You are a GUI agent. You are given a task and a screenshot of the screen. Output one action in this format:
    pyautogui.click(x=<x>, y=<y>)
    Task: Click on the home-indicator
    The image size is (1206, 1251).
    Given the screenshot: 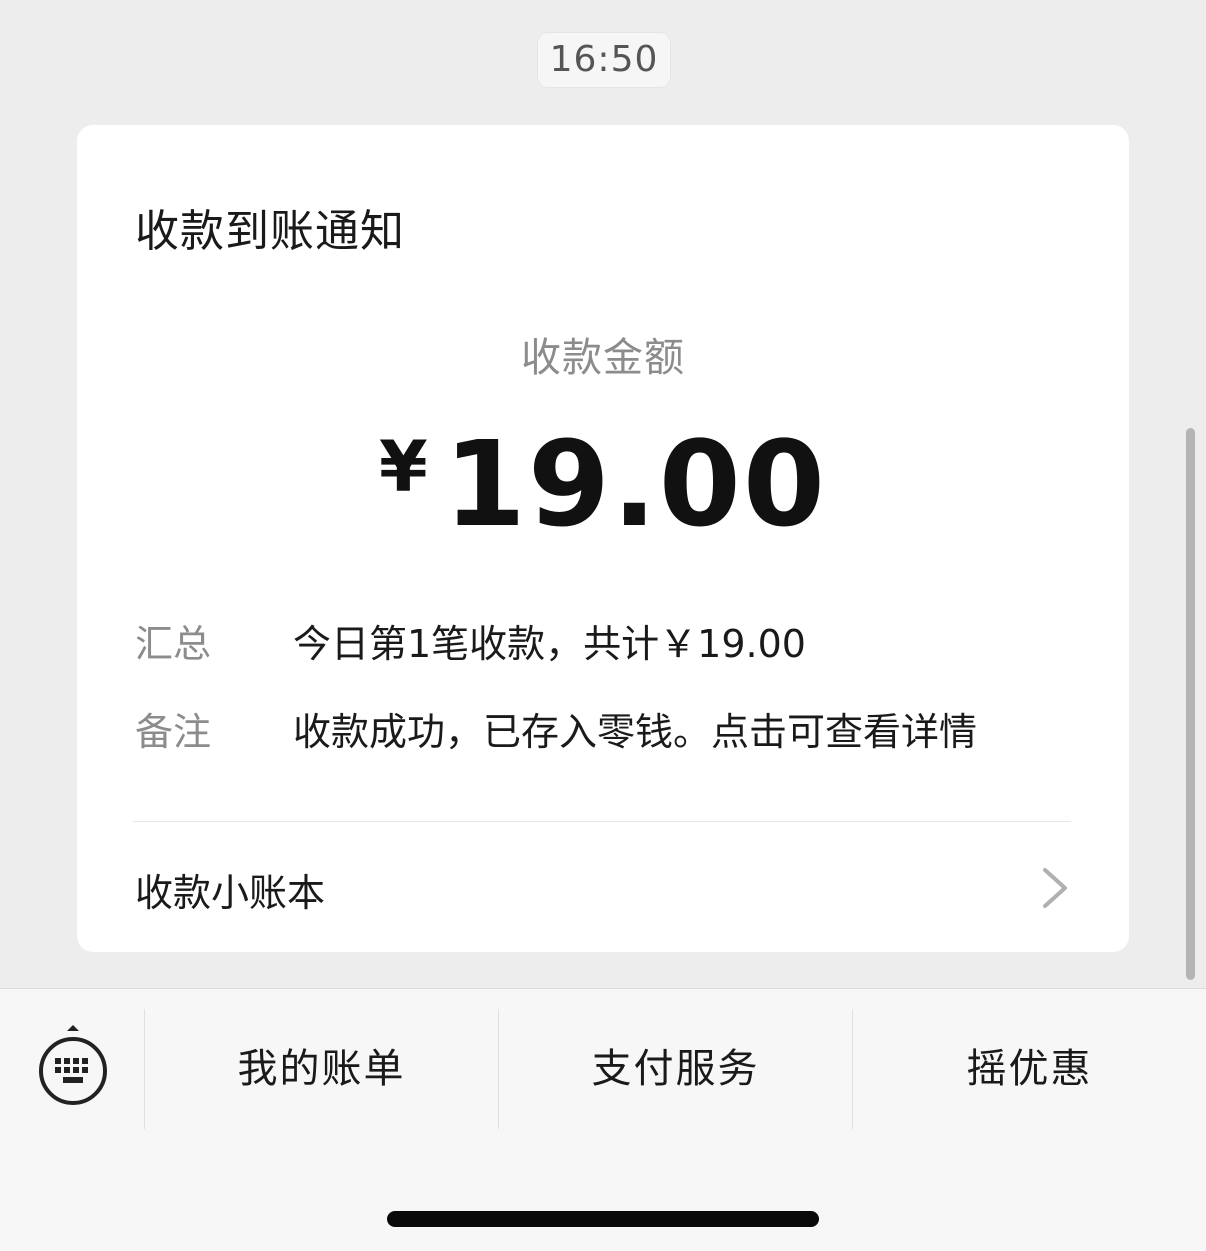 What is the action you would take?
    pyautogui.click(x=603, y=1219)
    